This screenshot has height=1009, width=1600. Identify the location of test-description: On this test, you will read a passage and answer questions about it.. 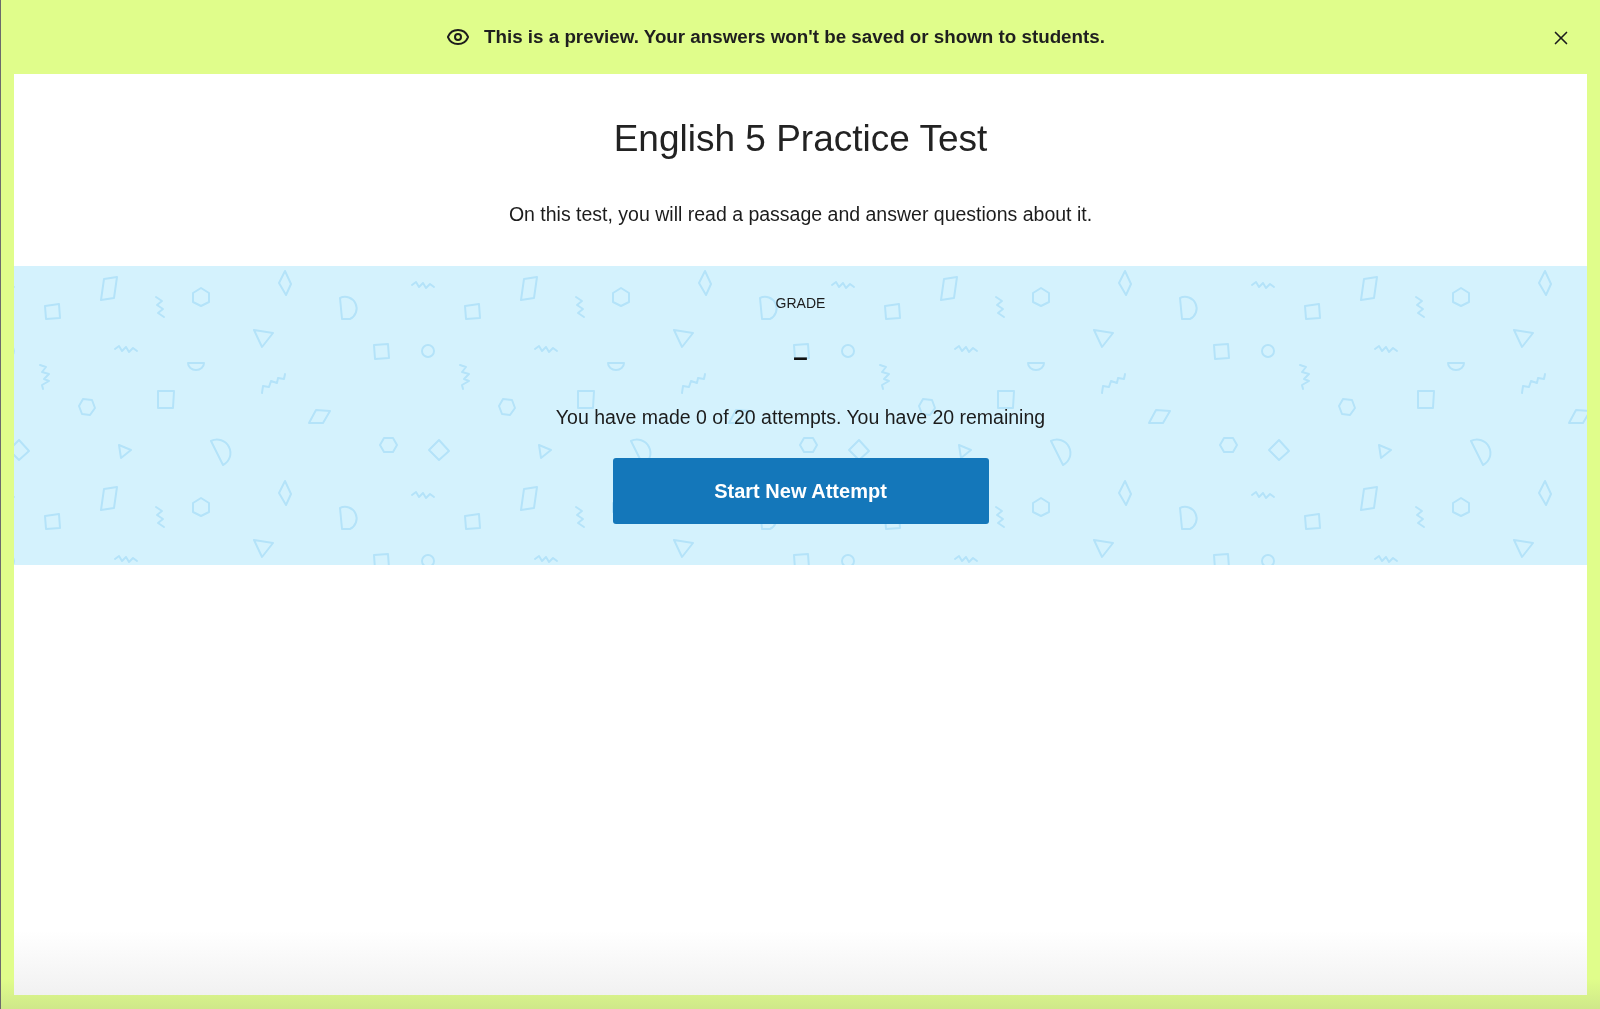
(800, 214).